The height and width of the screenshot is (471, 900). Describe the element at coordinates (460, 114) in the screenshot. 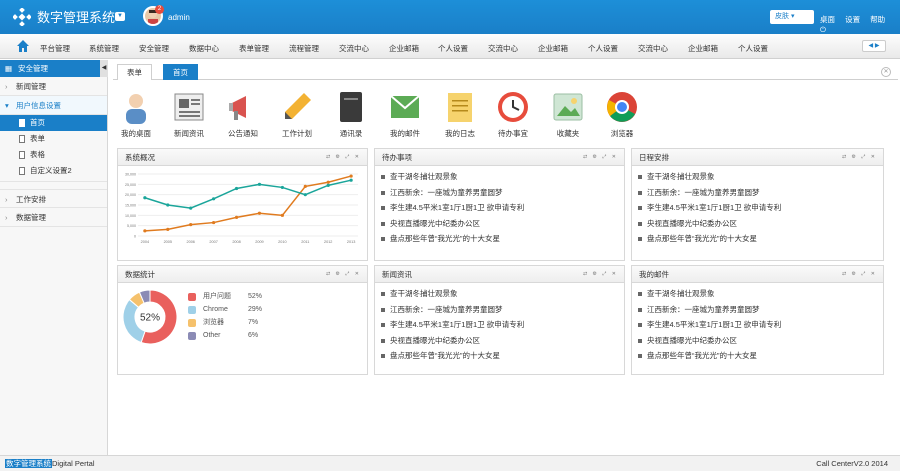

I see `quick-launch-notepad: 我的日志` at that location.